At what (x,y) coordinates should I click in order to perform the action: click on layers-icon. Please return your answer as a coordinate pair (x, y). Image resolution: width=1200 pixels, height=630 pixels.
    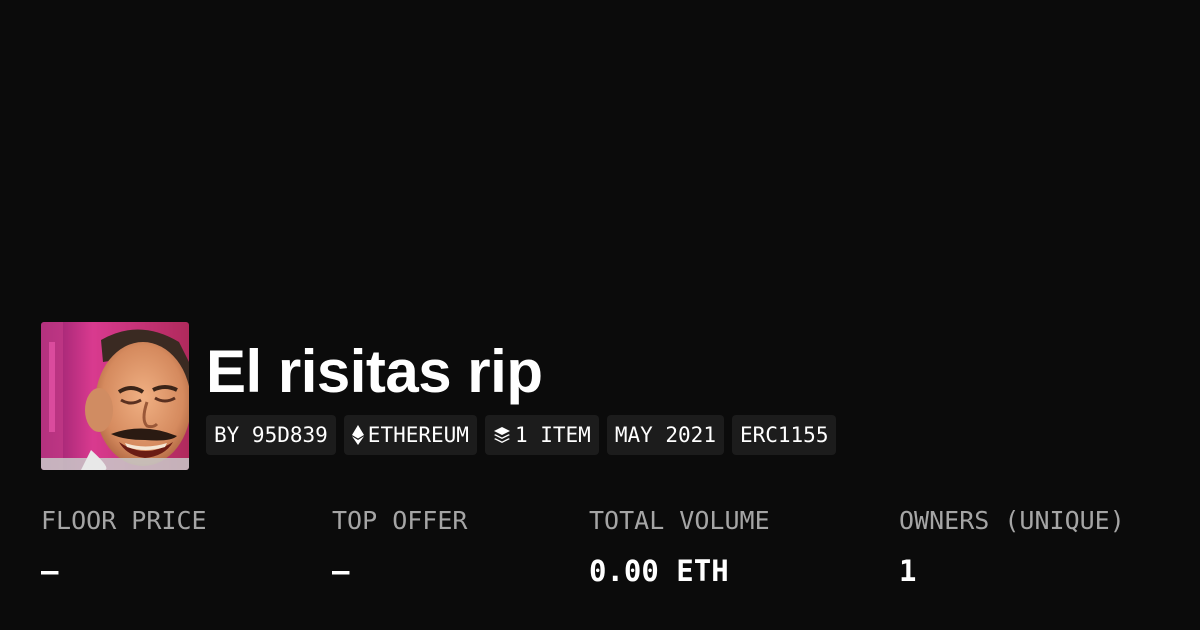
    Looking at the image, I should click on (502, 435).